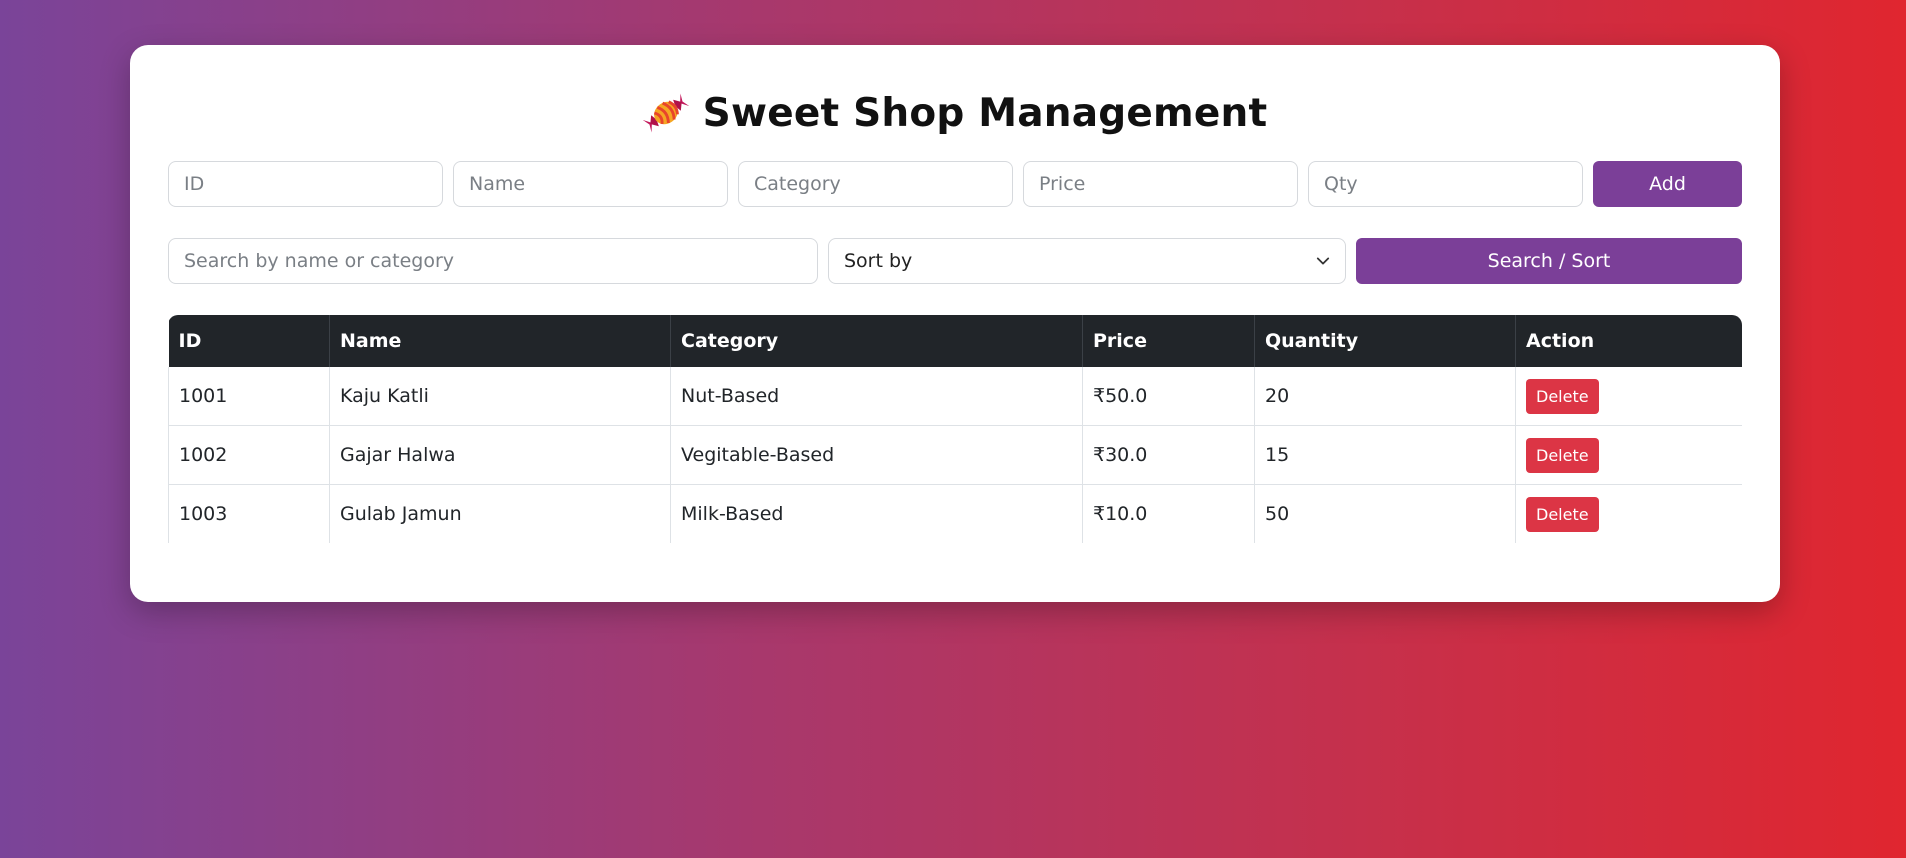 This screenshot has width=1906, height=858. I want to click on page-header: Sweet Shop Management, so click(955, 113).